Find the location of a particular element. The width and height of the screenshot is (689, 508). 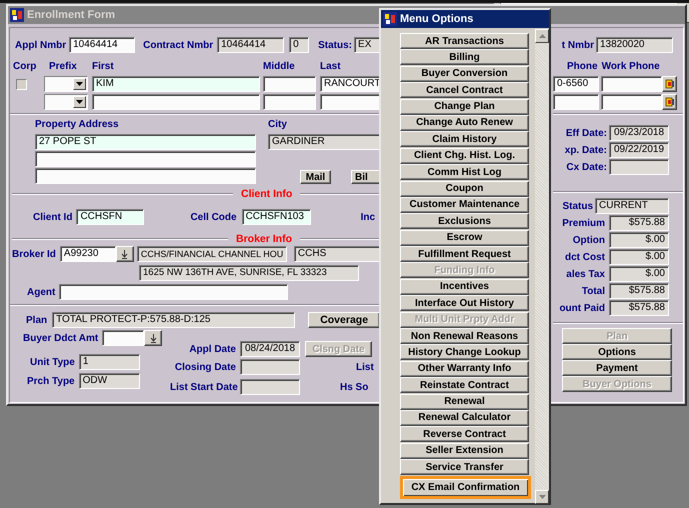

number-label: t Nmbr is located at coordinates (578, 45).